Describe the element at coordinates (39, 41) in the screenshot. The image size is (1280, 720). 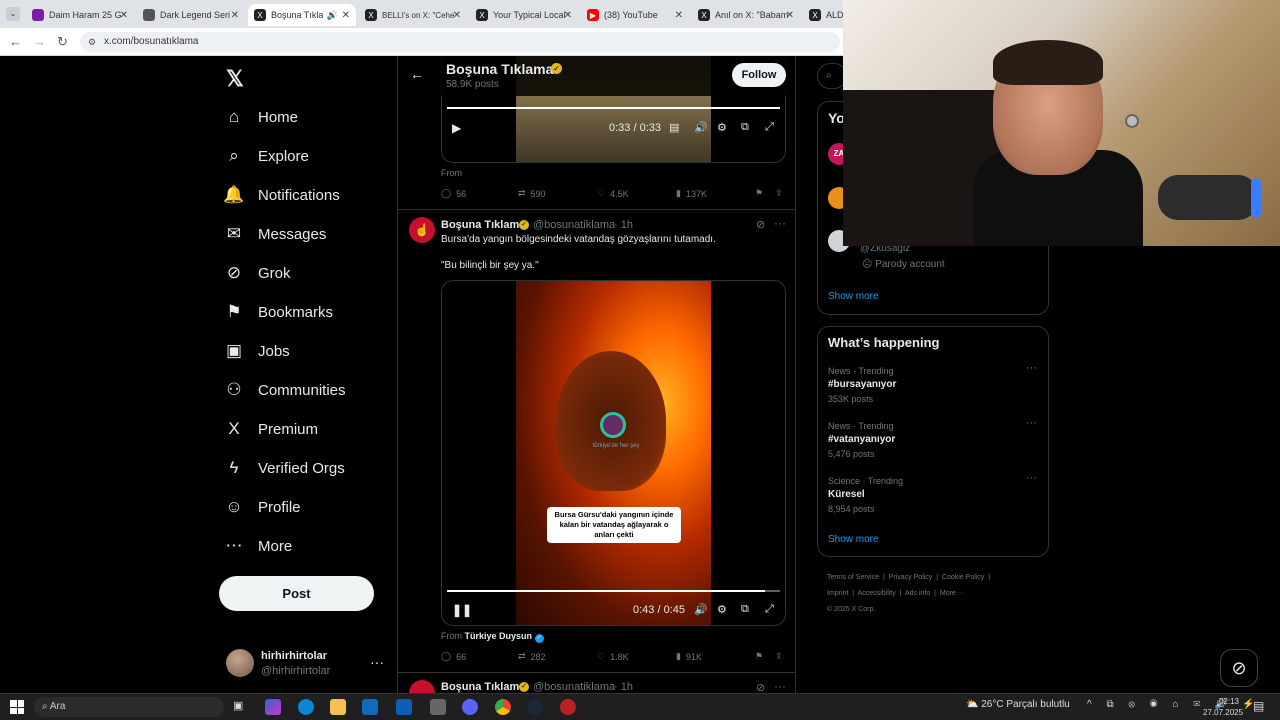
I see `forward-arrow-icon: →` at that location.